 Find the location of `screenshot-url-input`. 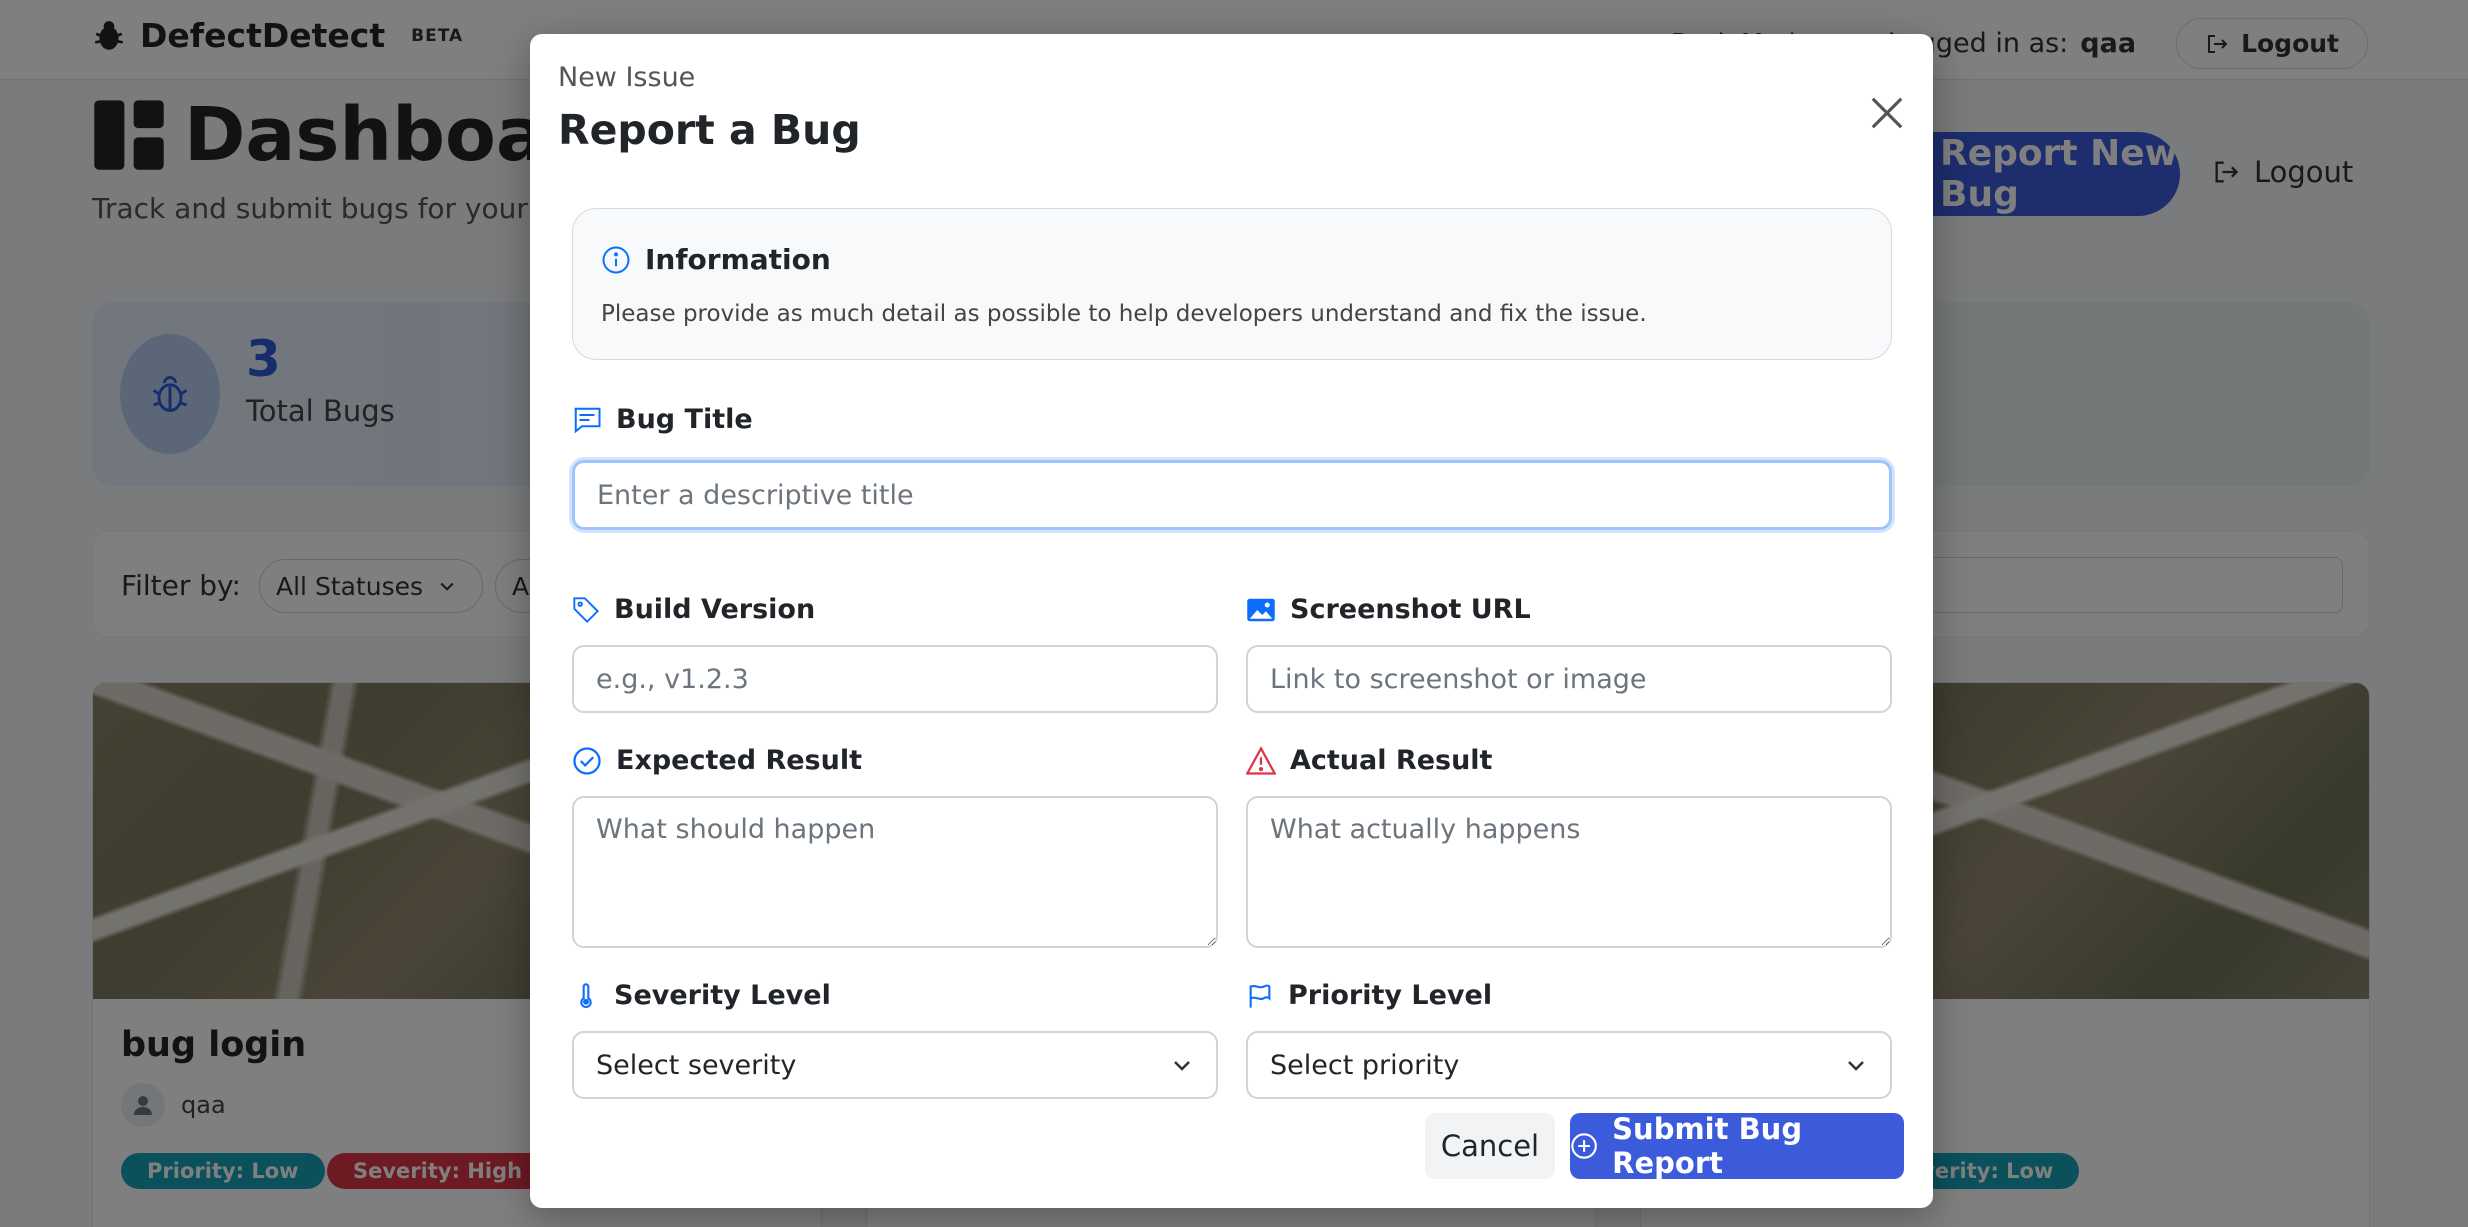

screenshot-url-input is located at coordinates (1569, 679).